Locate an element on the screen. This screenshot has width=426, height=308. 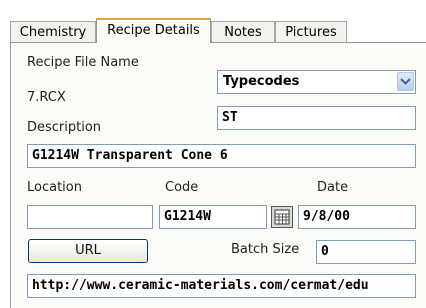
url-button: URL is located at coordinates (88, 251).